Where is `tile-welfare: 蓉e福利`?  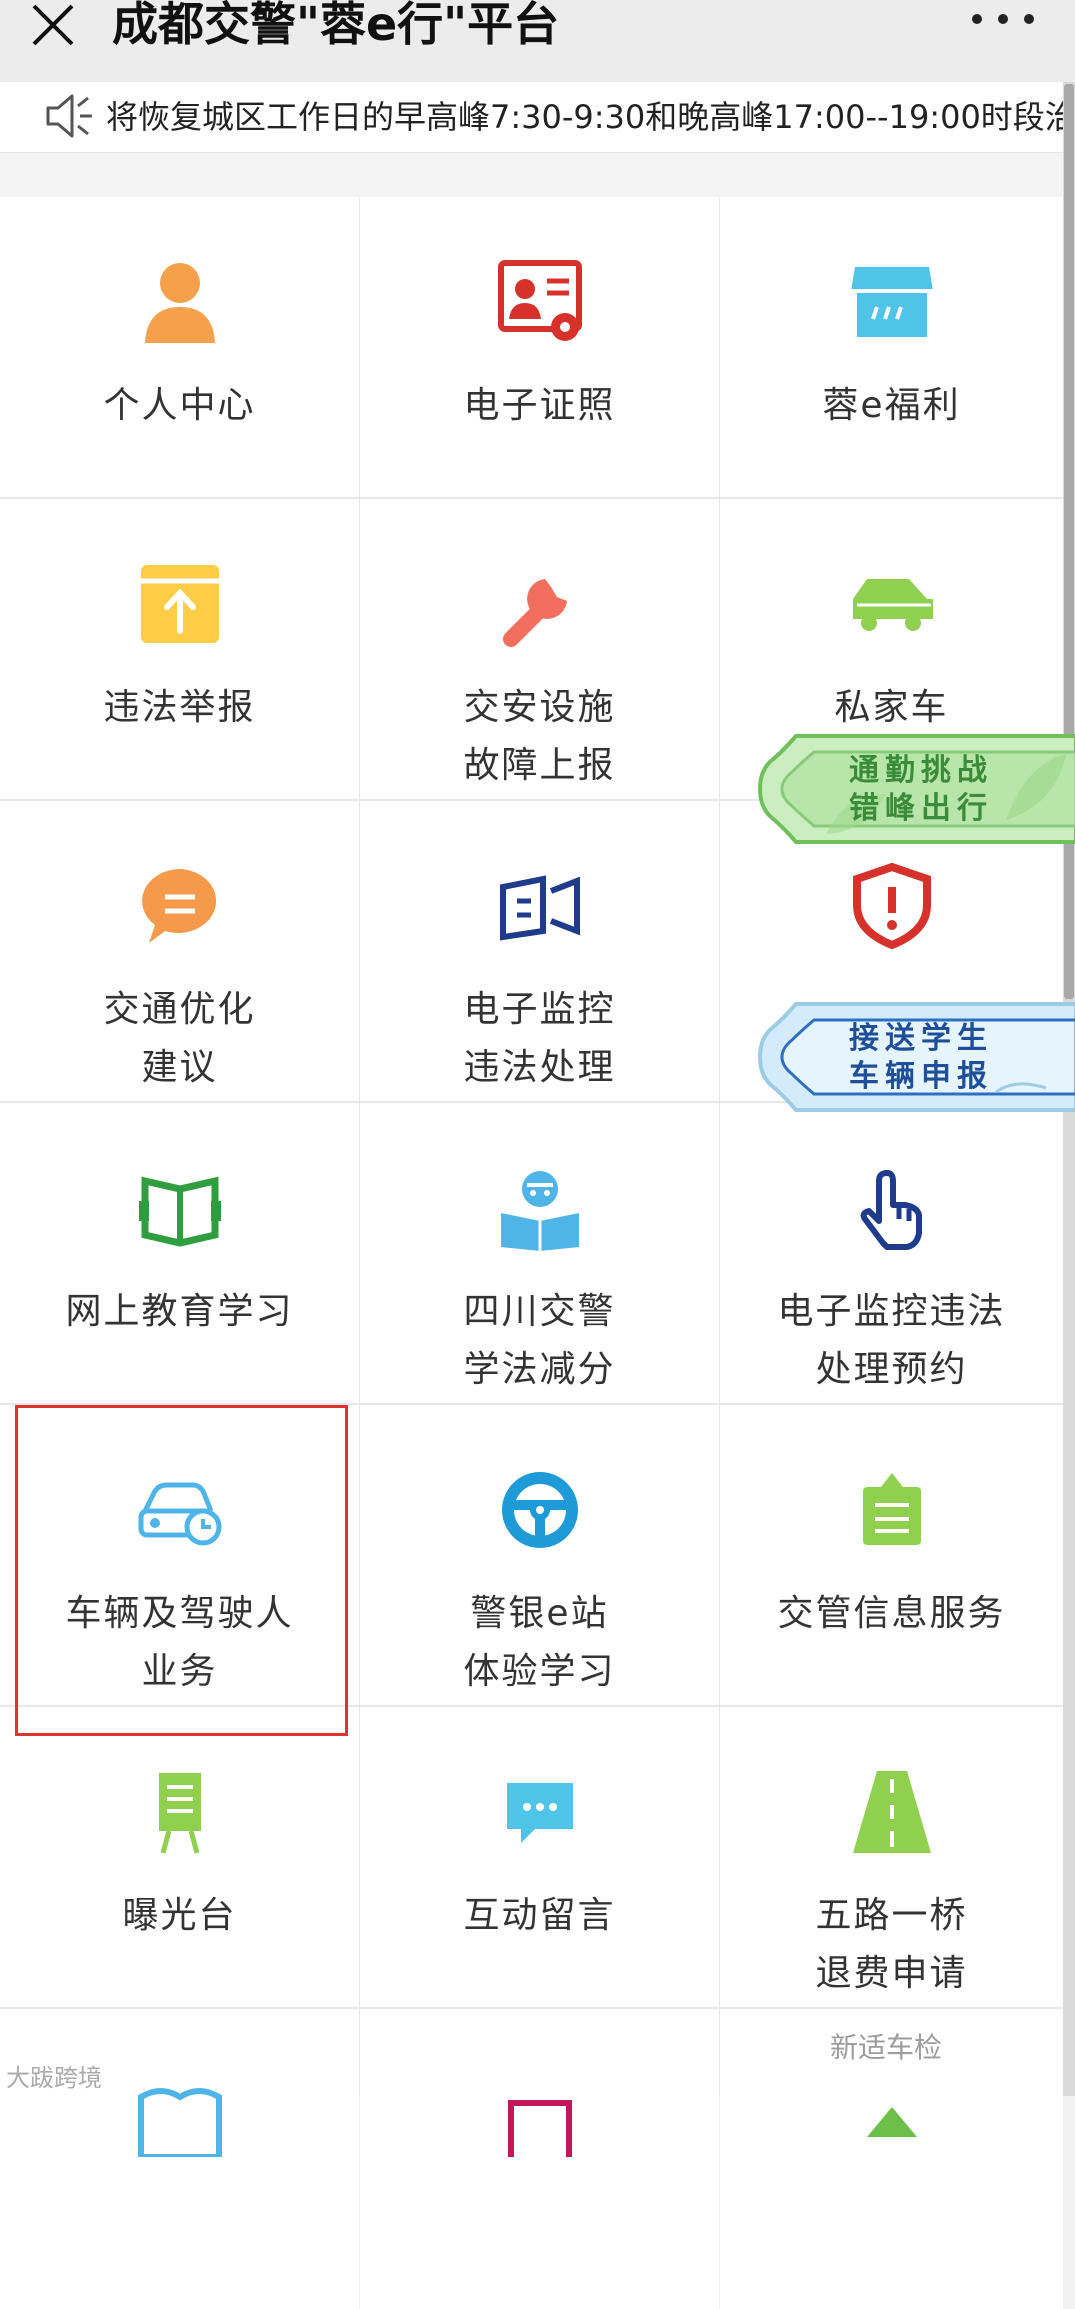 tile-welfare: 蓉e福利 is located at coordinates (891, 347).